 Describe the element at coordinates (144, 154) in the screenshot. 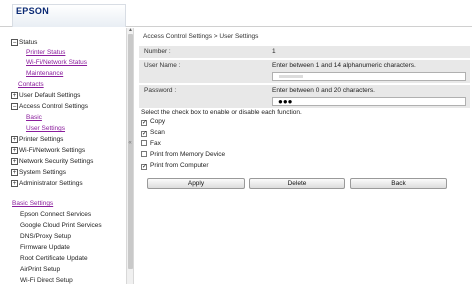

I see `checkbox-memory-device-box` at that location.